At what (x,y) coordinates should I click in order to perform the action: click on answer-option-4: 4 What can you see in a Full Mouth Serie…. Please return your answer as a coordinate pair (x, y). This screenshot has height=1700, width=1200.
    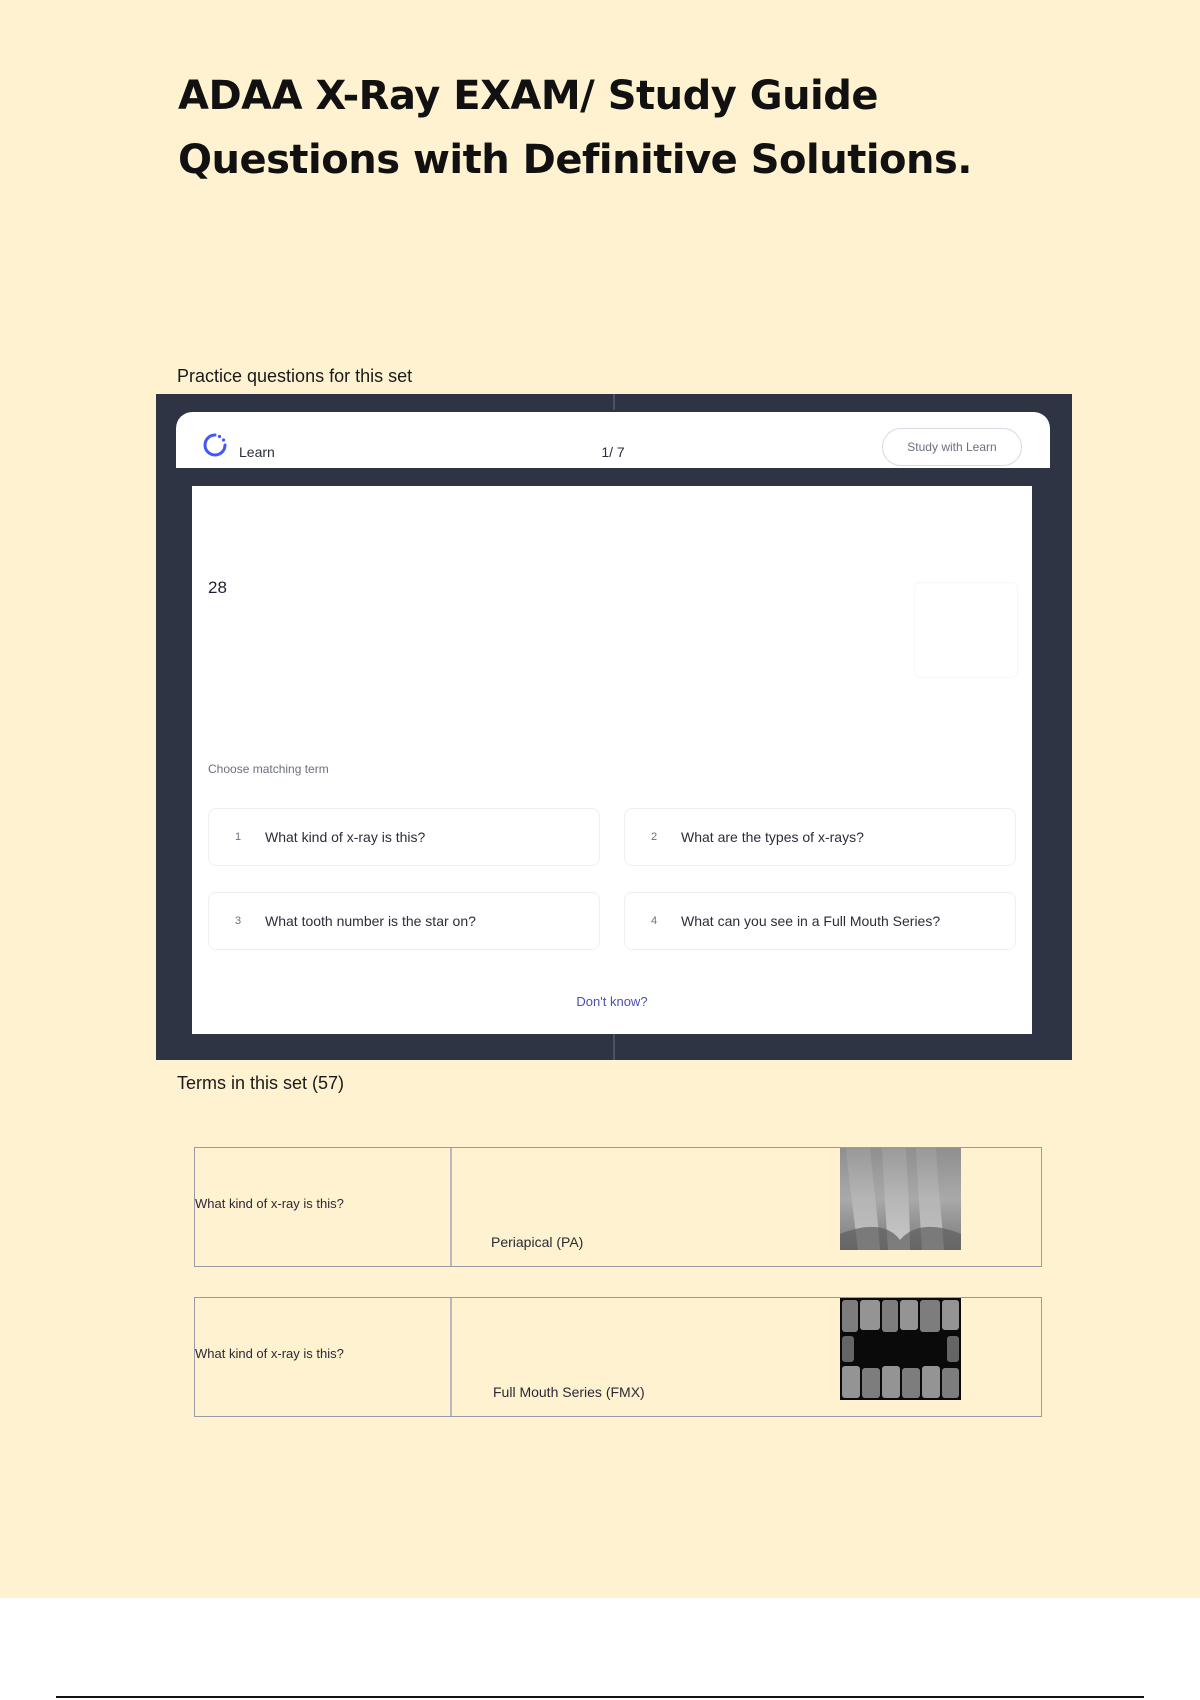
    Looking at the image, I should click on (820, 921).